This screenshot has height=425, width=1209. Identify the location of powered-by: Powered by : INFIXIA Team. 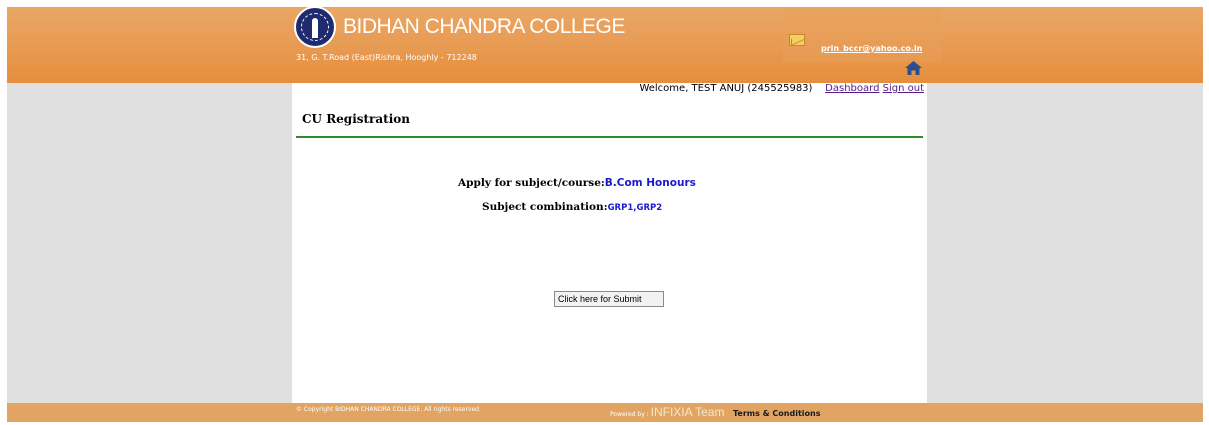
(667, 412).